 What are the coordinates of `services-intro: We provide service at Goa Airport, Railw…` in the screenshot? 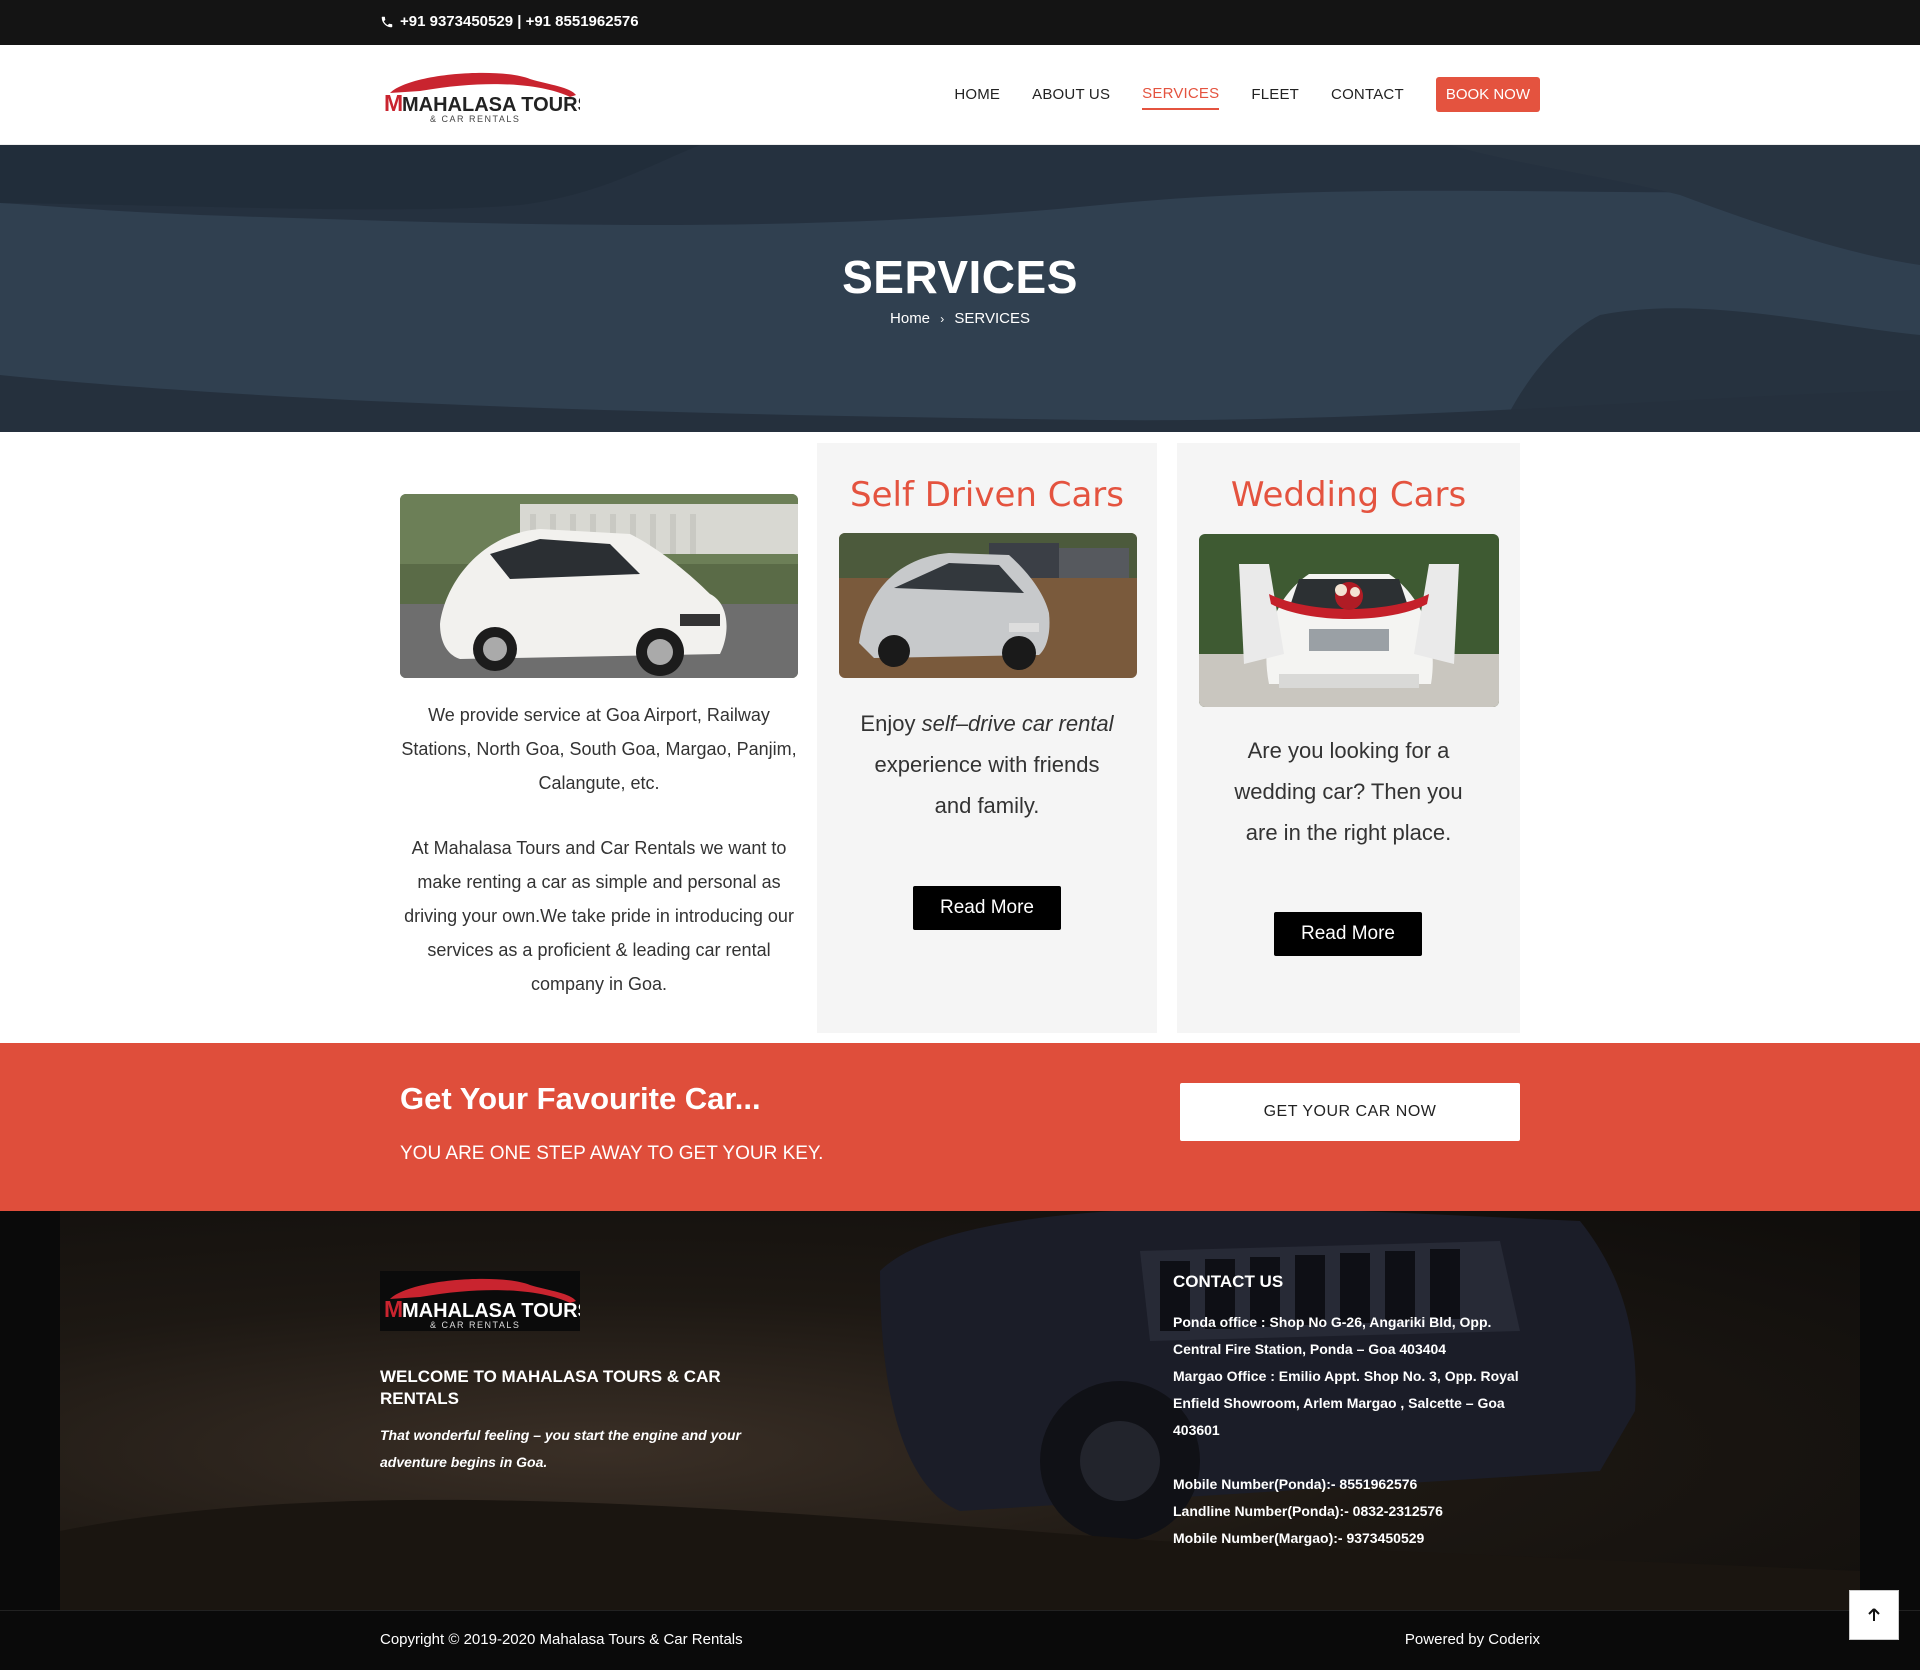 It's located at (599, 738).